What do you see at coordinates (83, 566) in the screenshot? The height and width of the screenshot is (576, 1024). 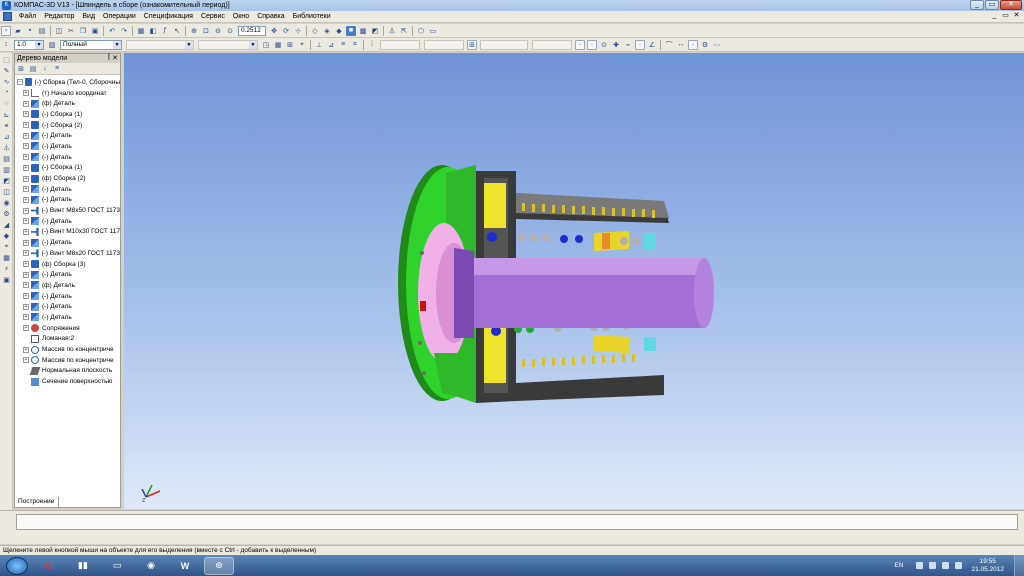 I see `media-player-icon: ▮▮` at bounding box center [83, 566].